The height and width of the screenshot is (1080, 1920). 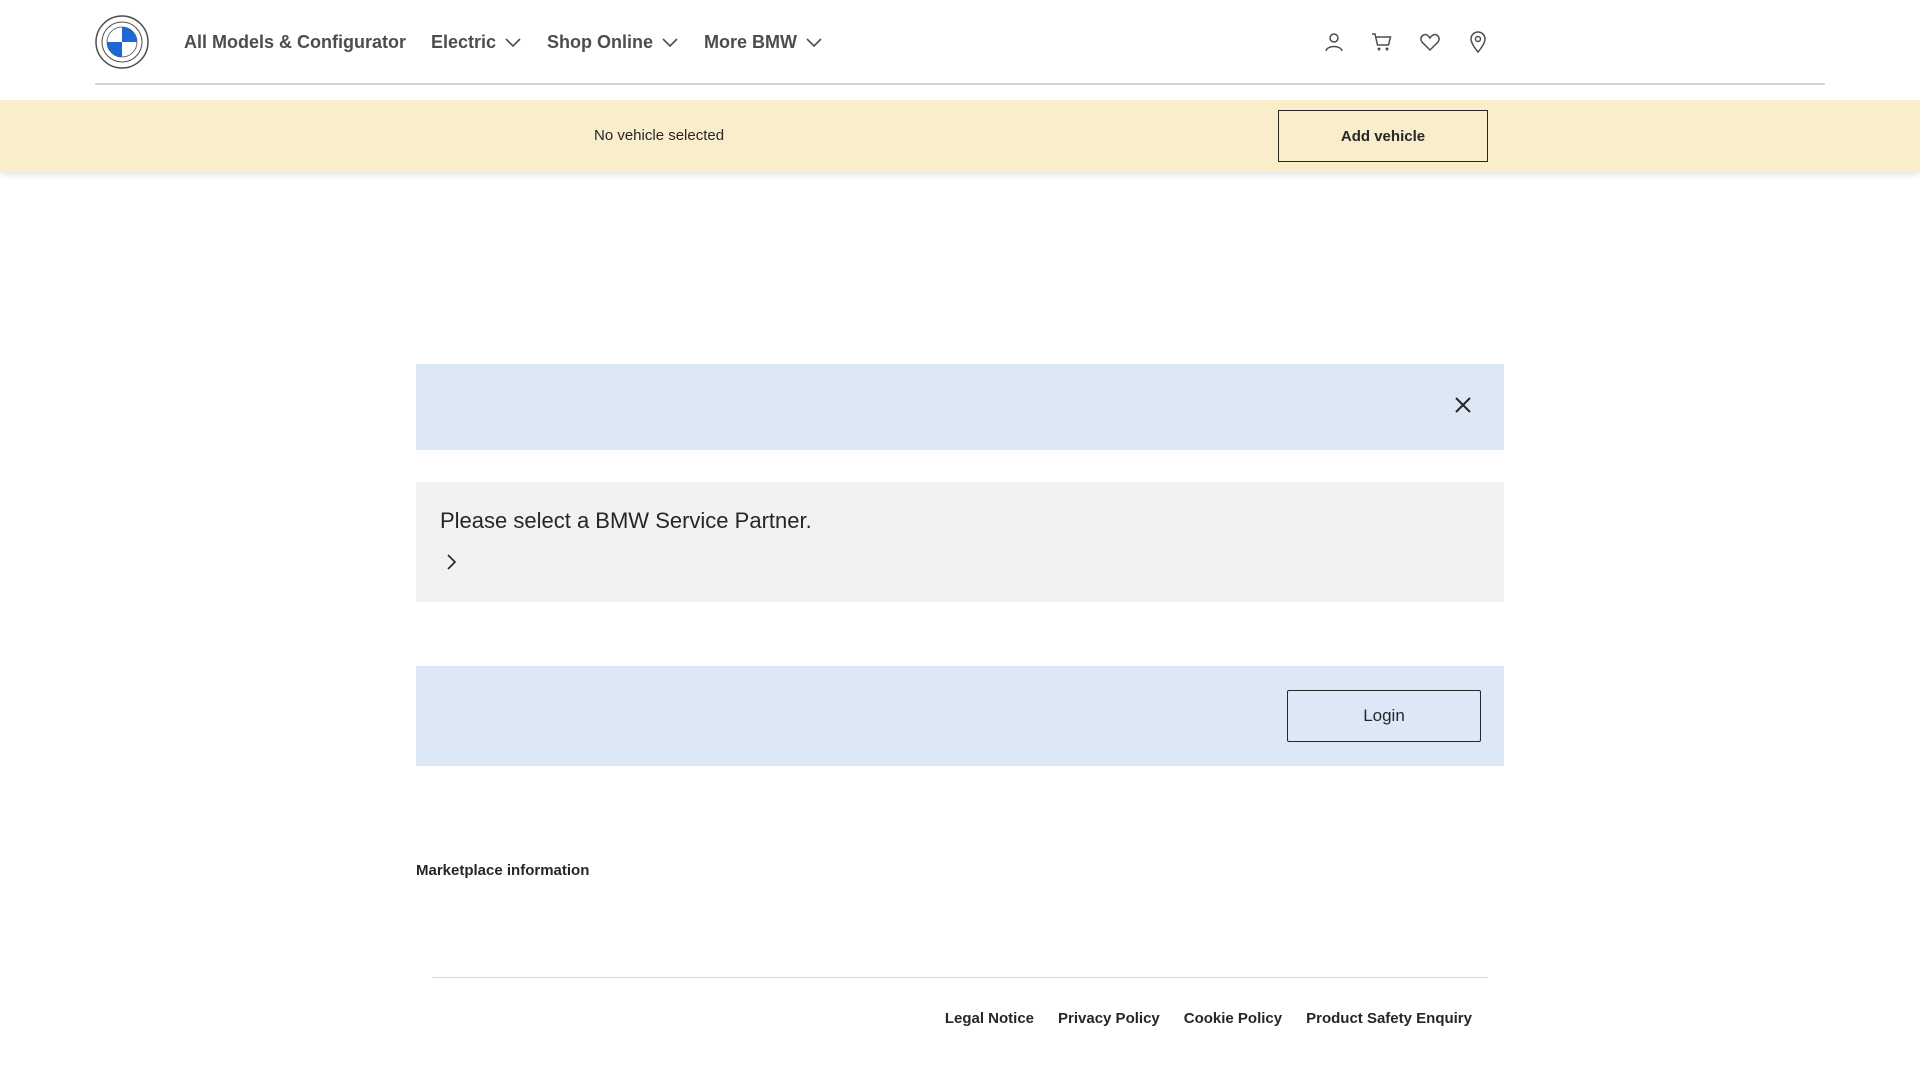 What do you see at coordinates (464, 41) in the screenshot?
I see `nav-item-label: Electric` at bounding box center [464, 41].